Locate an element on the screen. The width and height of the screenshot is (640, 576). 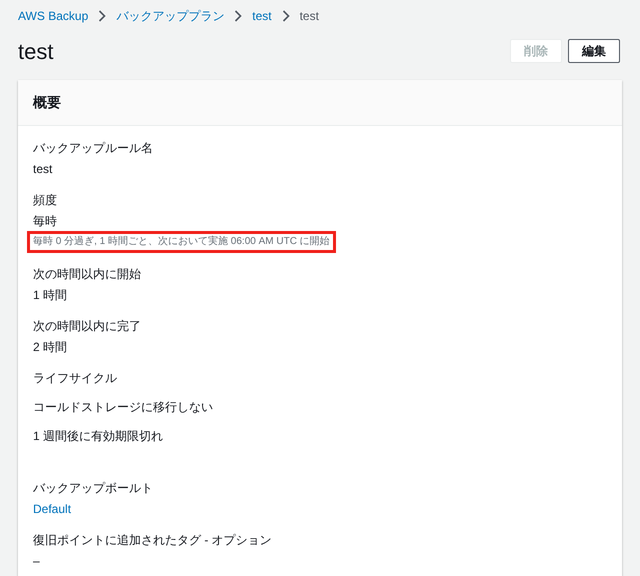
breadcrumb-current: test is located at coordinates (309, 16).